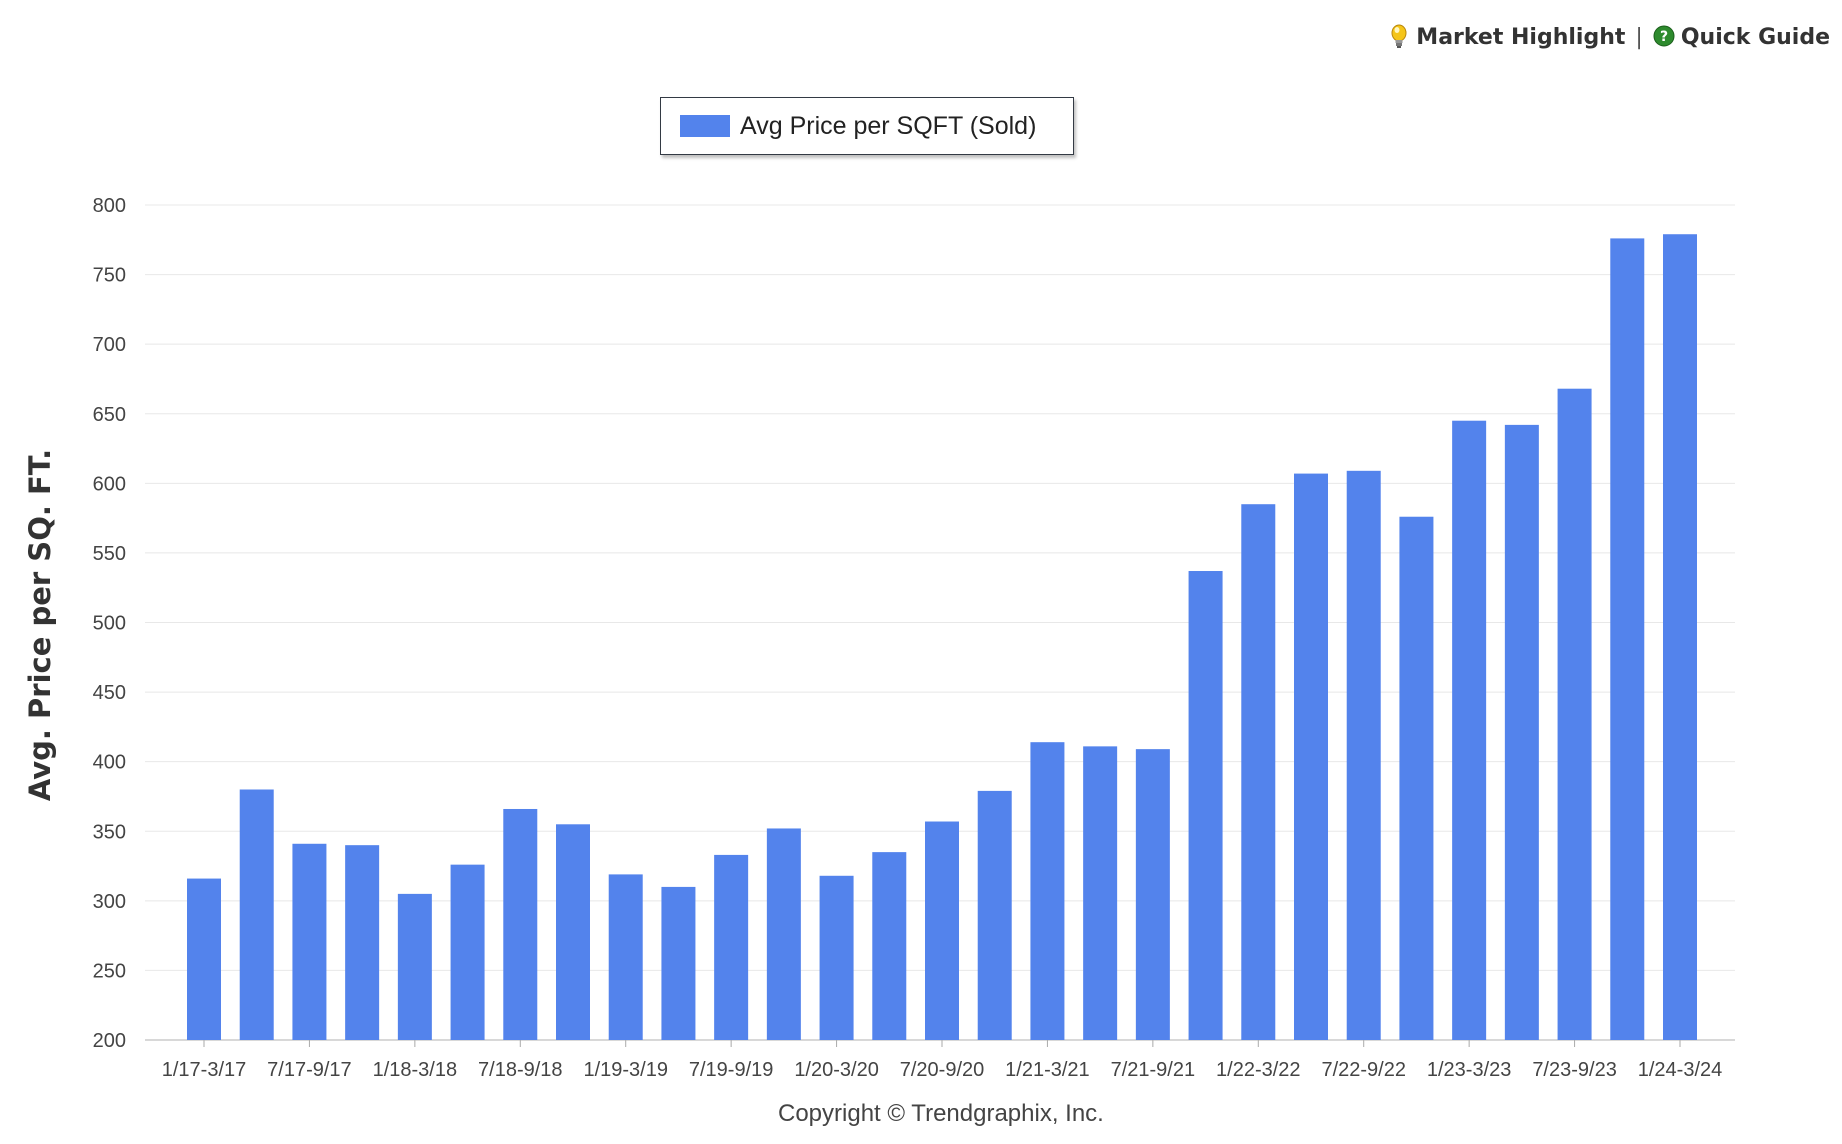 This screenshot has width=1842, height=1144. Describe the element at coordinates (731, 1070) in the screenshot. I see `x-tick-label: 7/19-9/19` at that location.